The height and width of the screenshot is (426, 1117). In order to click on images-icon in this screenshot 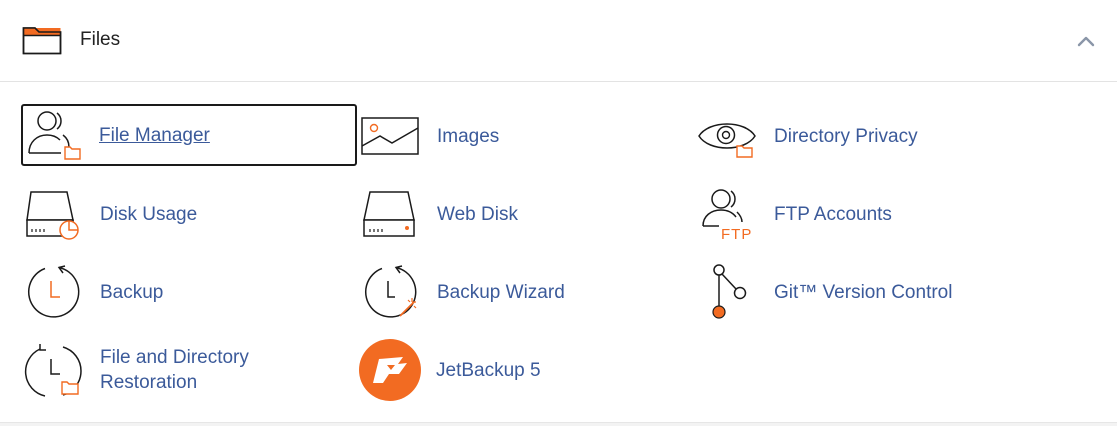, I will do `click(390, 136)`.